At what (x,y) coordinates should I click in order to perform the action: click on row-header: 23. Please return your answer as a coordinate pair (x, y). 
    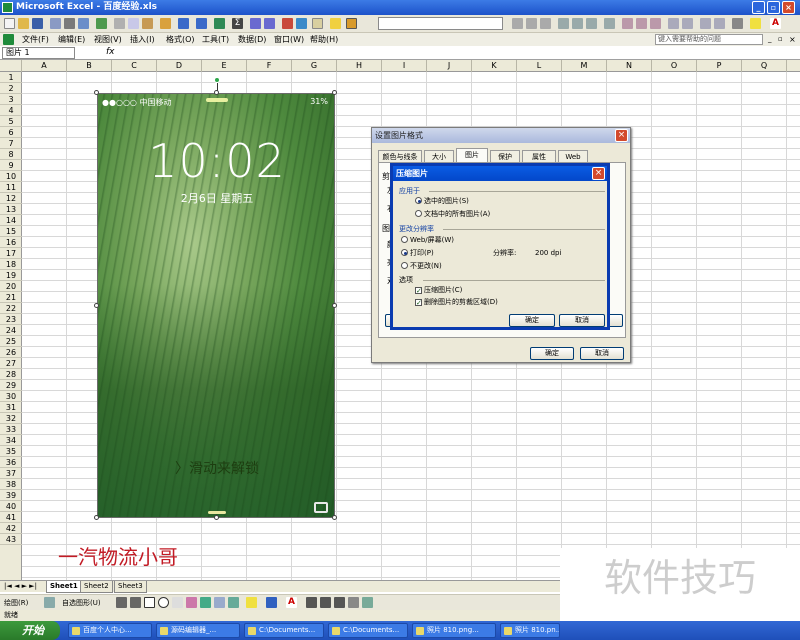
    Looking at the image, I should click on (11, 319).